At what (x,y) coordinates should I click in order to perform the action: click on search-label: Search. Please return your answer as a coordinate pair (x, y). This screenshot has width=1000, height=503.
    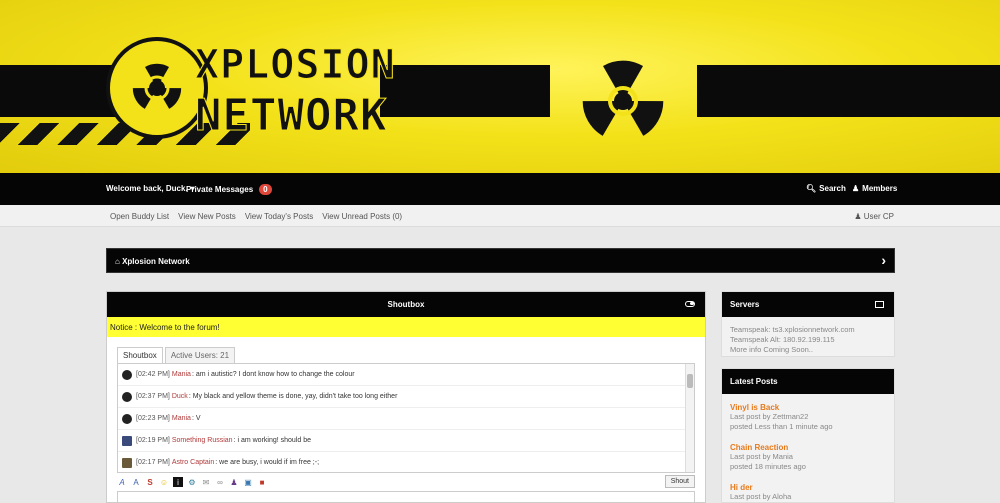
    Looking at the image, I should click on (832, 188).